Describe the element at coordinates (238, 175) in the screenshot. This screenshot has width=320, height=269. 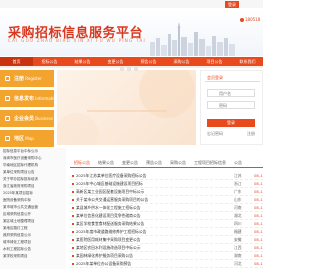
I see `notice-region: 江苏` at that location.